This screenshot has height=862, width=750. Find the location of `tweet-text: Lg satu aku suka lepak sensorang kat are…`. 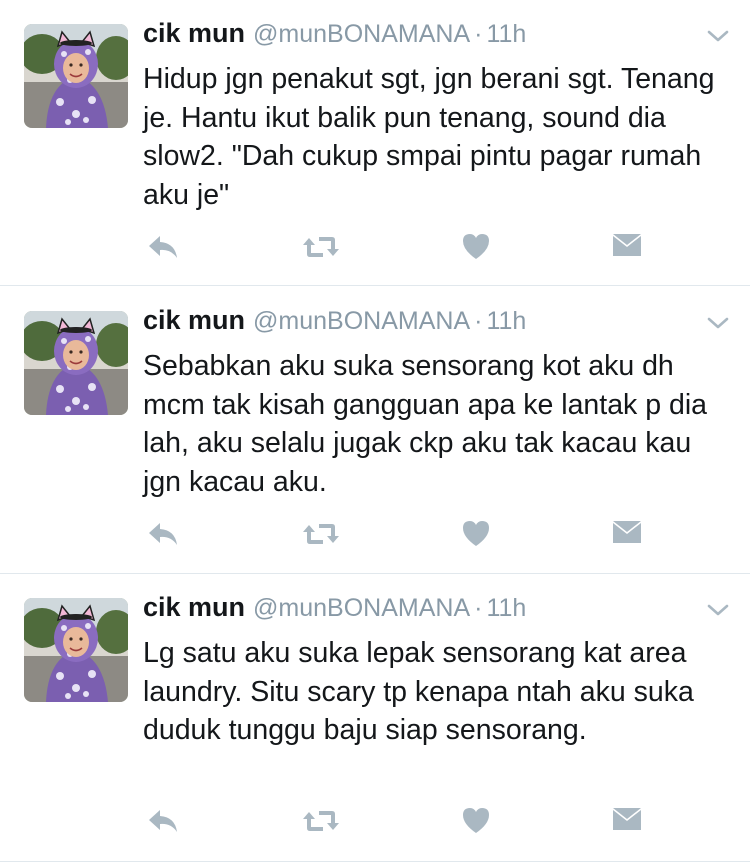

tweet-text: Lg satu aku suka lepak sensorang kat are… is located at coordinates (418, 691).